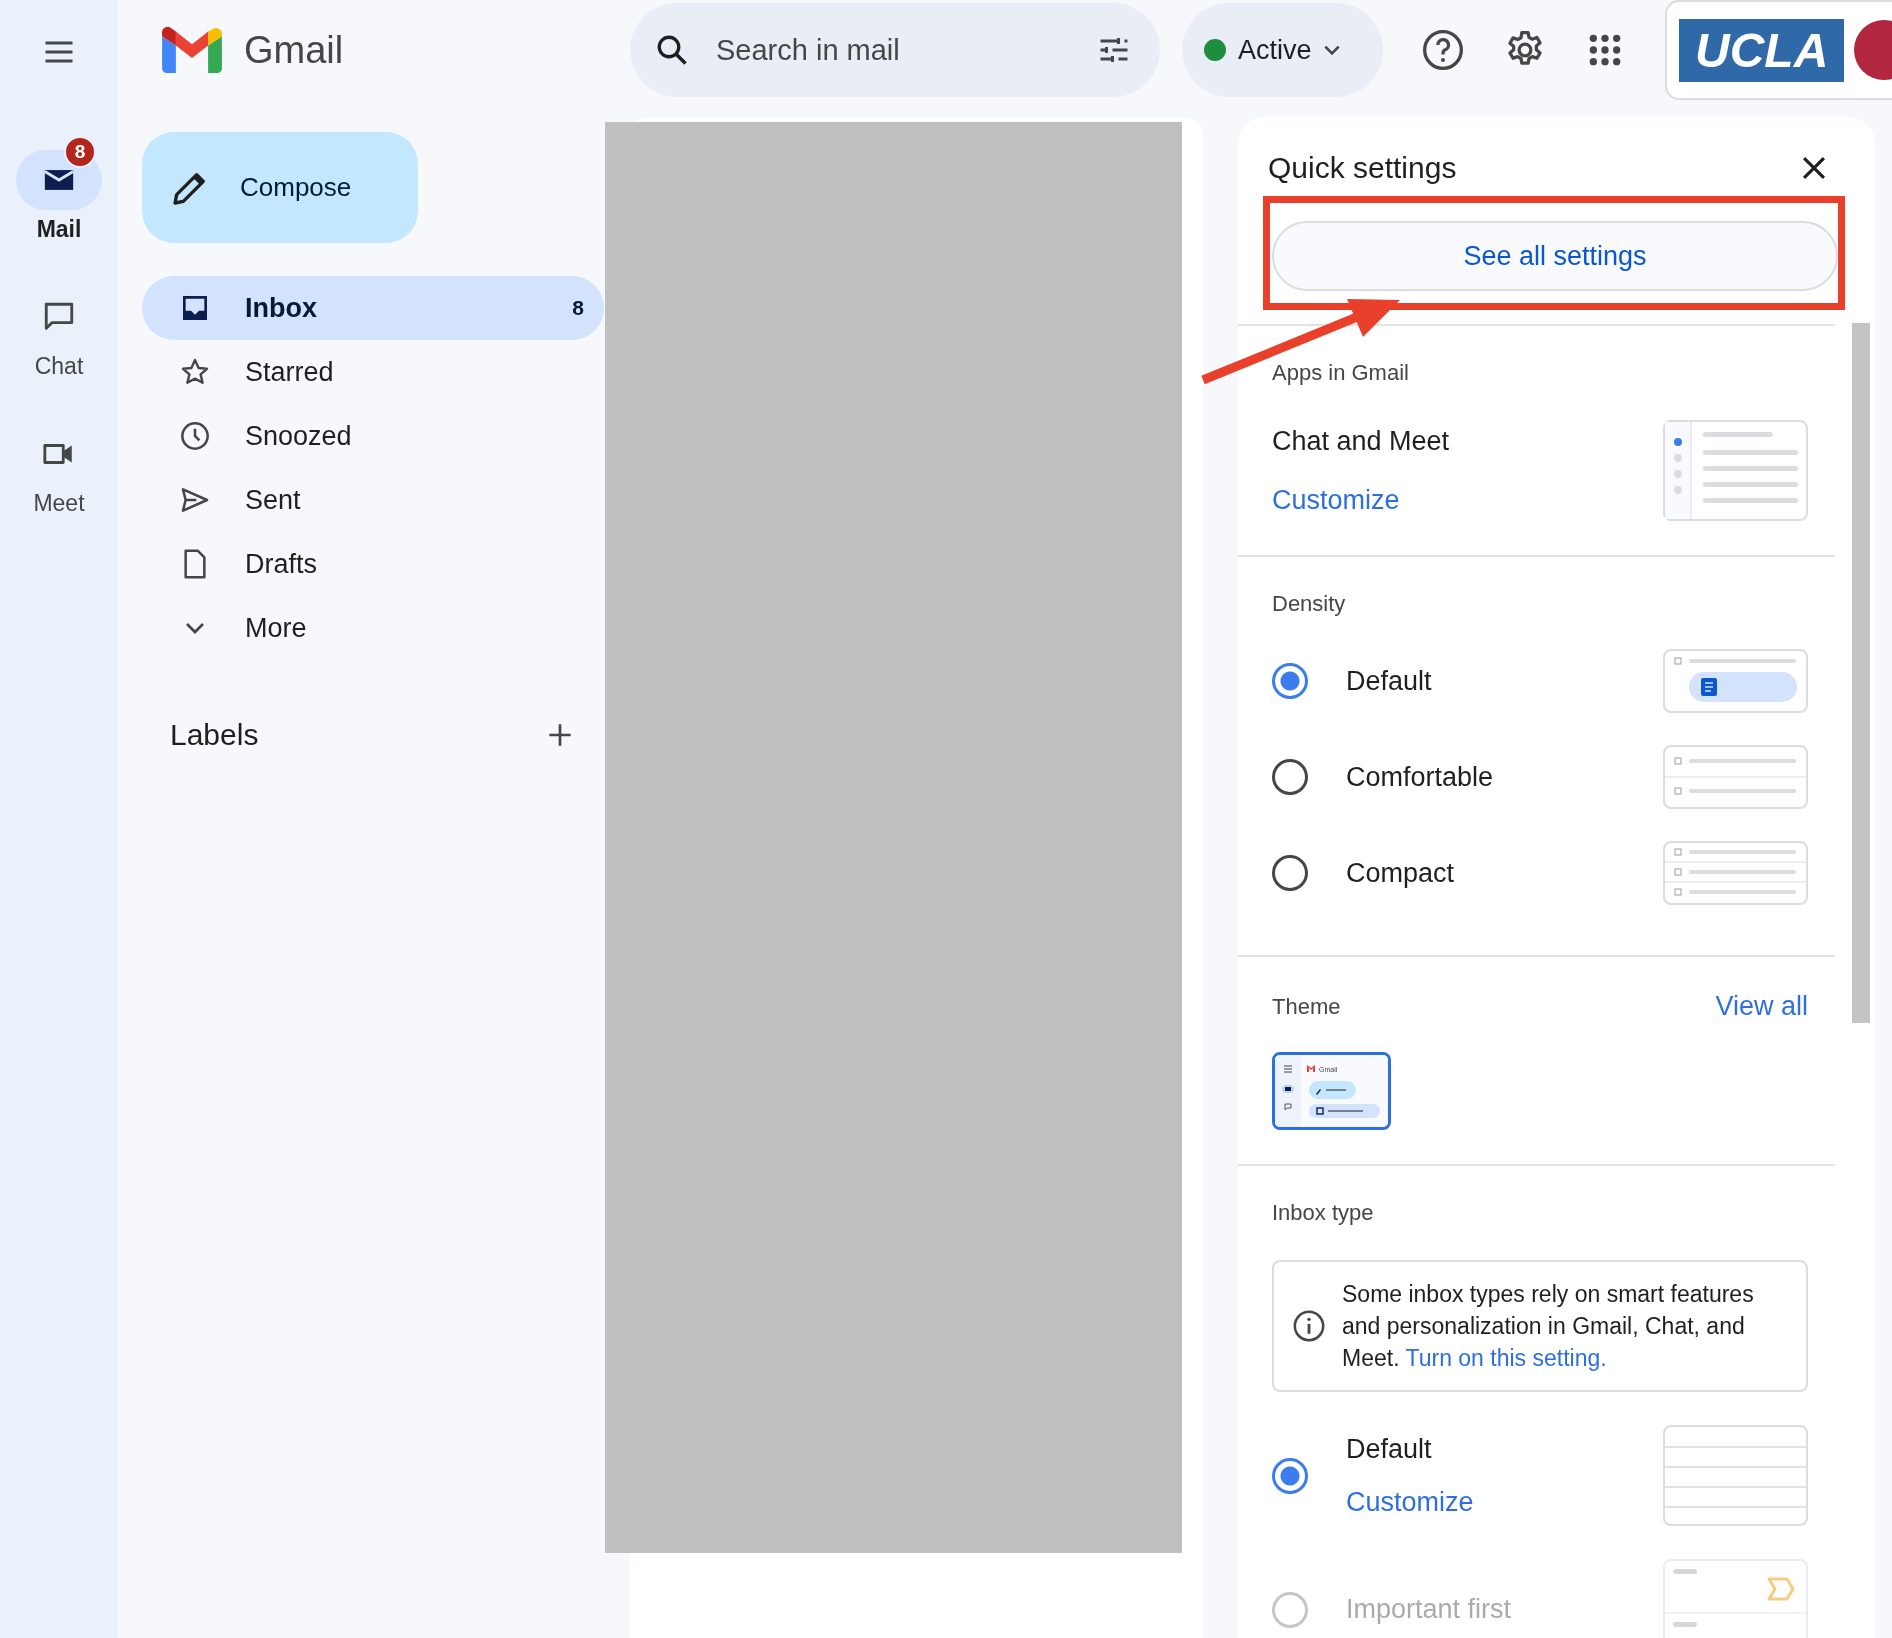 The width and height of the screenshot is (1892, 1638). What do you see at coordinates (578, 308) in the screenshot?
I see `unread-count: 8` at bounding box center [578, 308].